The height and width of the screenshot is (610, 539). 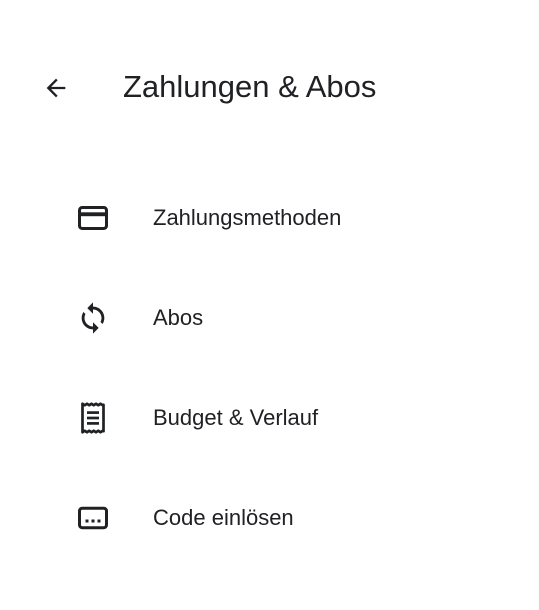 I want to click on menu-item-label: Abos, so click(x=178, y=317).